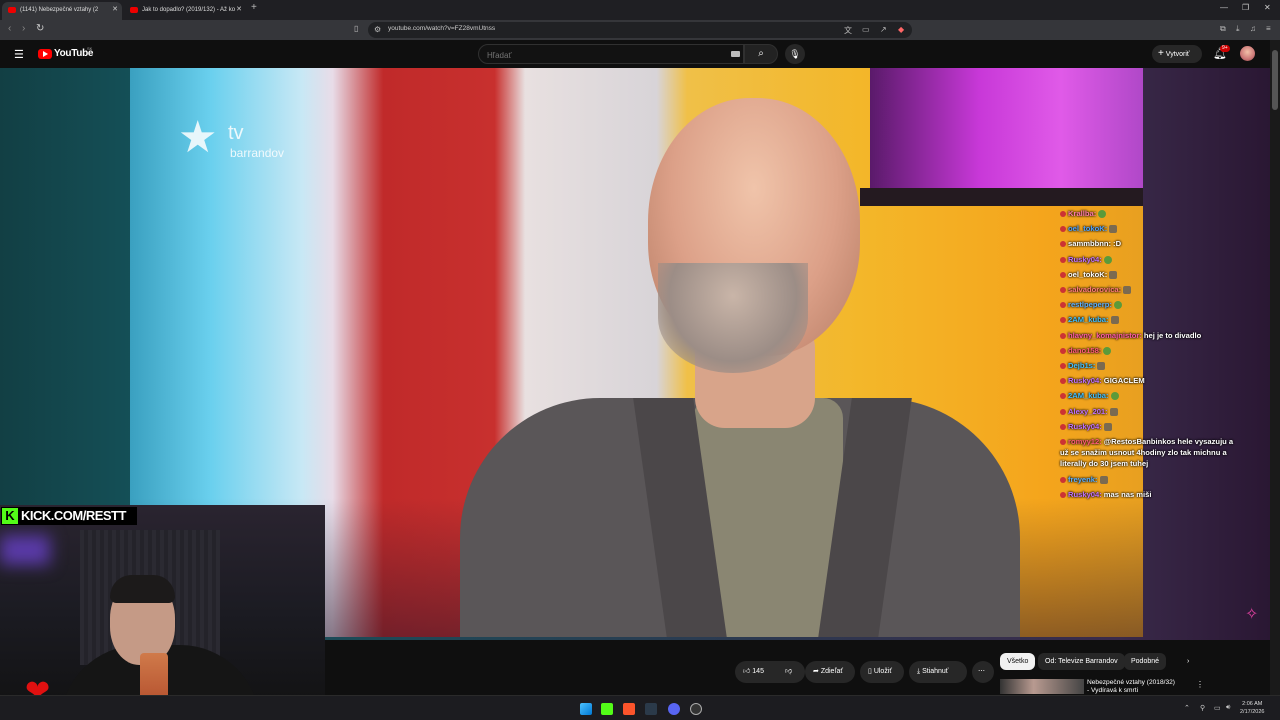 The height and width of the screenshot is (720, 1280). What do you see at coordinates (10, 516) in the screenshot?
I see `kick-logo-icon: K` at bounding box center [10, 516].